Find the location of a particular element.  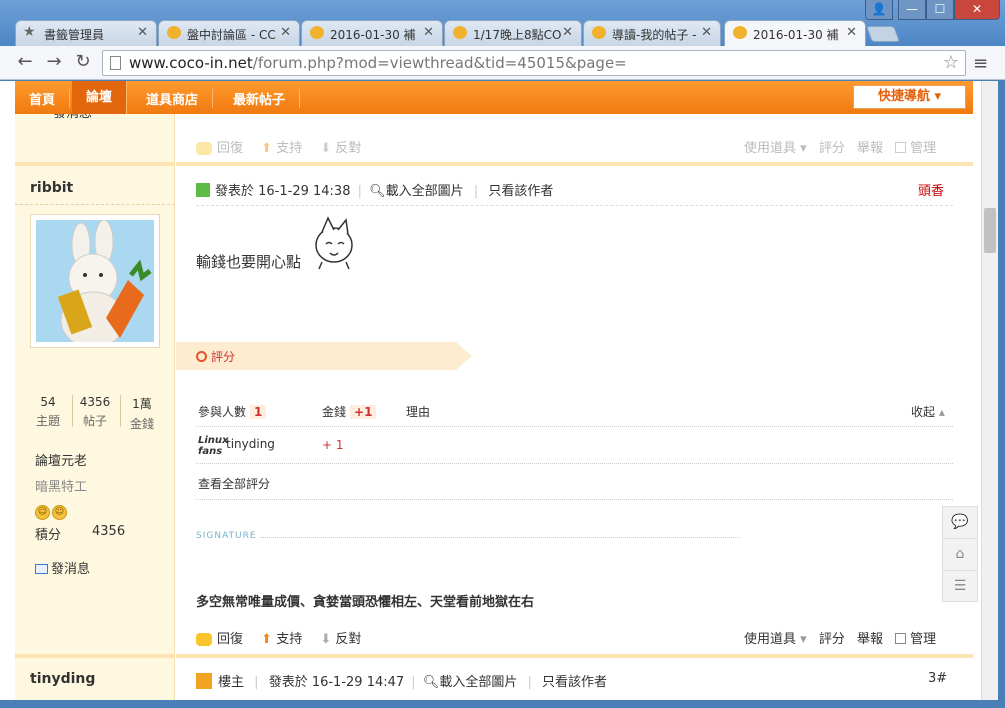

menu-icon: ≡ is located at coordinates (980, 63).